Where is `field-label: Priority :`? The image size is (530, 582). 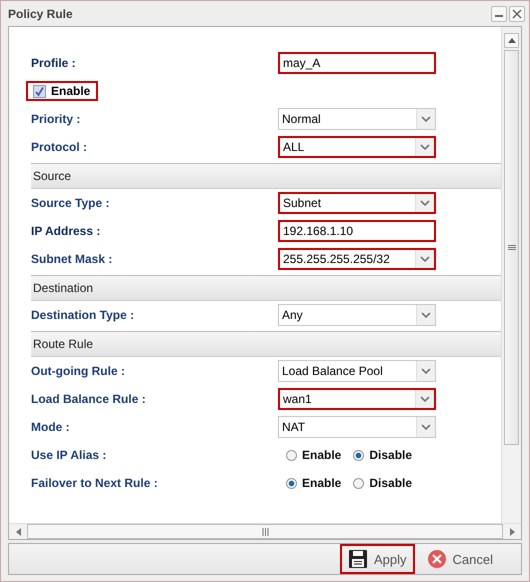 field-label: Priority : is located at coordinates (56, 119).